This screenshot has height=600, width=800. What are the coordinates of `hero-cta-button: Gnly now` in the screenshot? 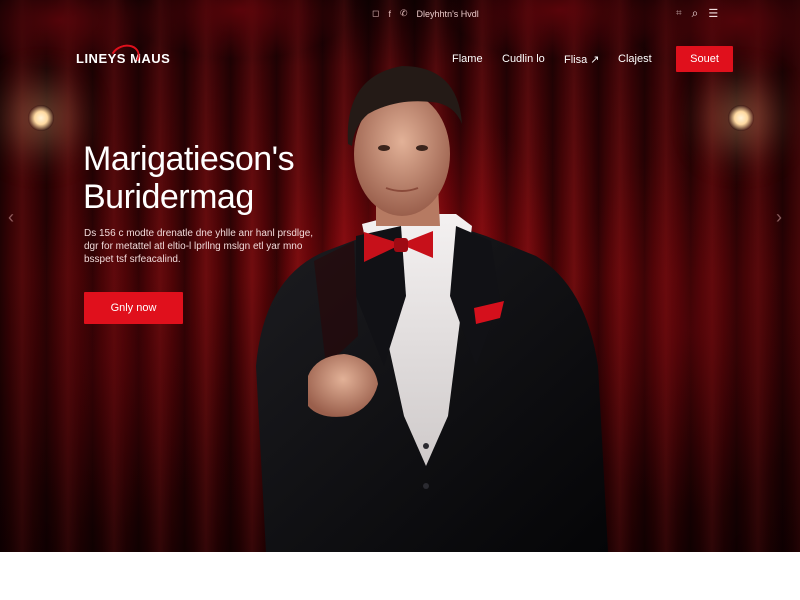 It's located at (133, 308).